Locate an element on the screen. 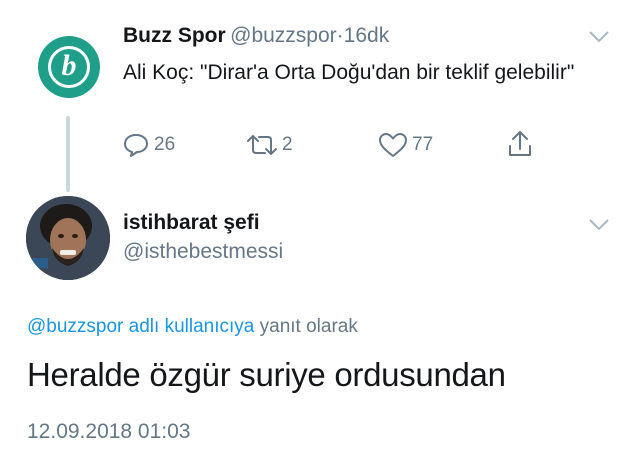 This screenshot has width=635, height=464. parent-time-ago: 16dk is located at coordinates (367, 35).